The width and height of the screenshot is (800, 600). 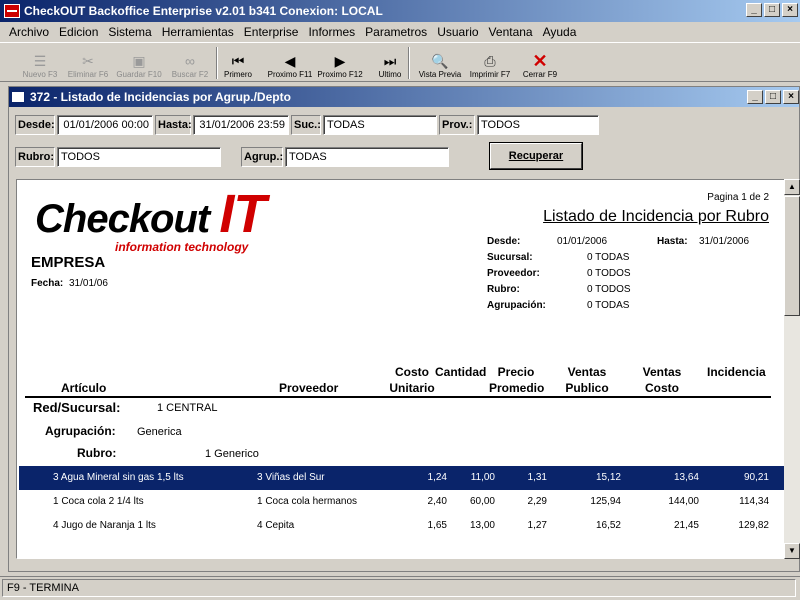 What do you see at coordinates (461, 372) in the screenshot?
I see `col-cantidad: Cantidad` at bounding box center [461, 372].